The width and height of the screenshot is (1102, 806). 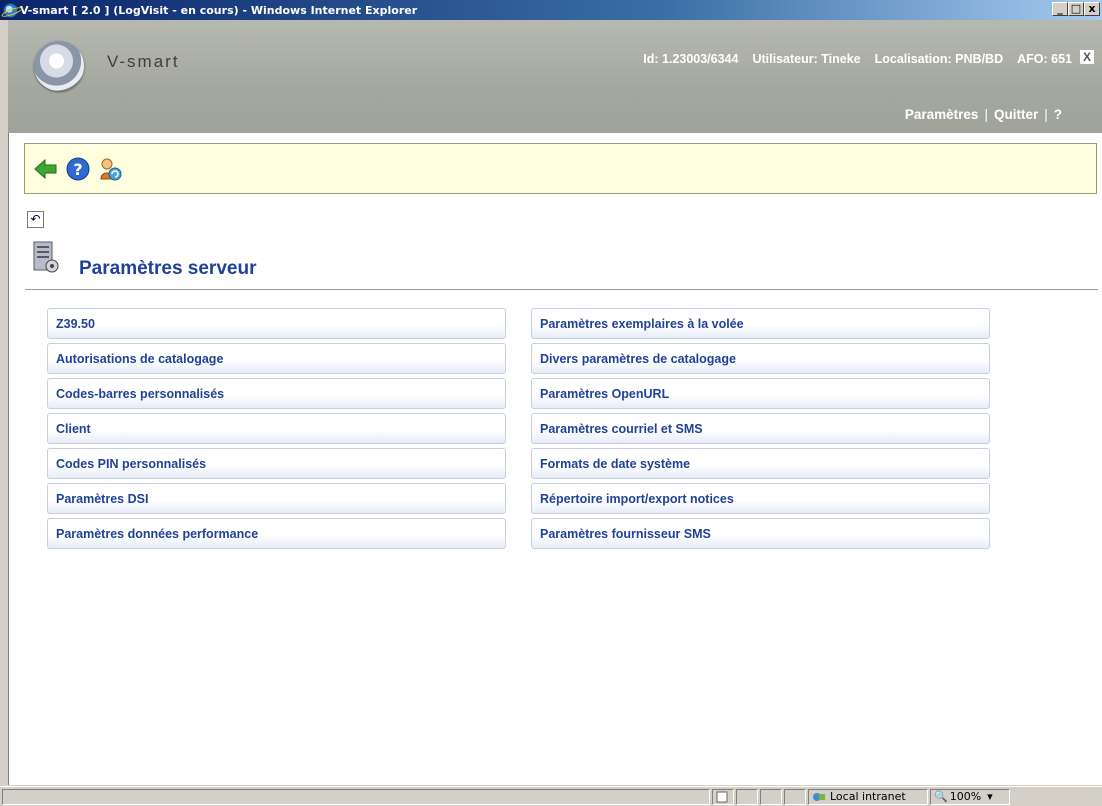 What do you see at coordinates (760, 463) in the screenshot?
I see `menu-system-date-formats: Formats de date système` at bounding box center [760, 463].